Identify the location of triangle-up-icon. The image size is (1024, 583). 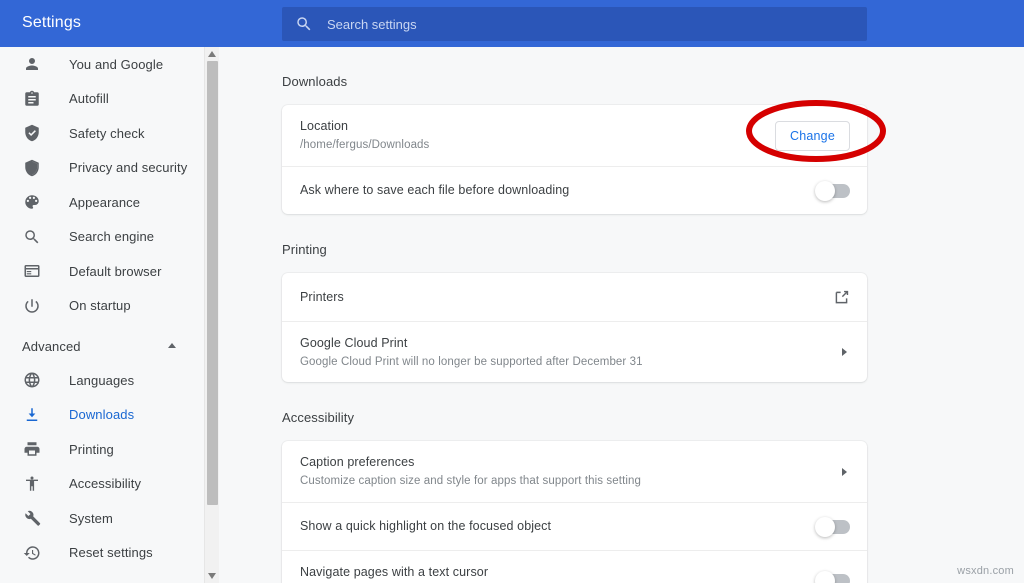
(212, 54).